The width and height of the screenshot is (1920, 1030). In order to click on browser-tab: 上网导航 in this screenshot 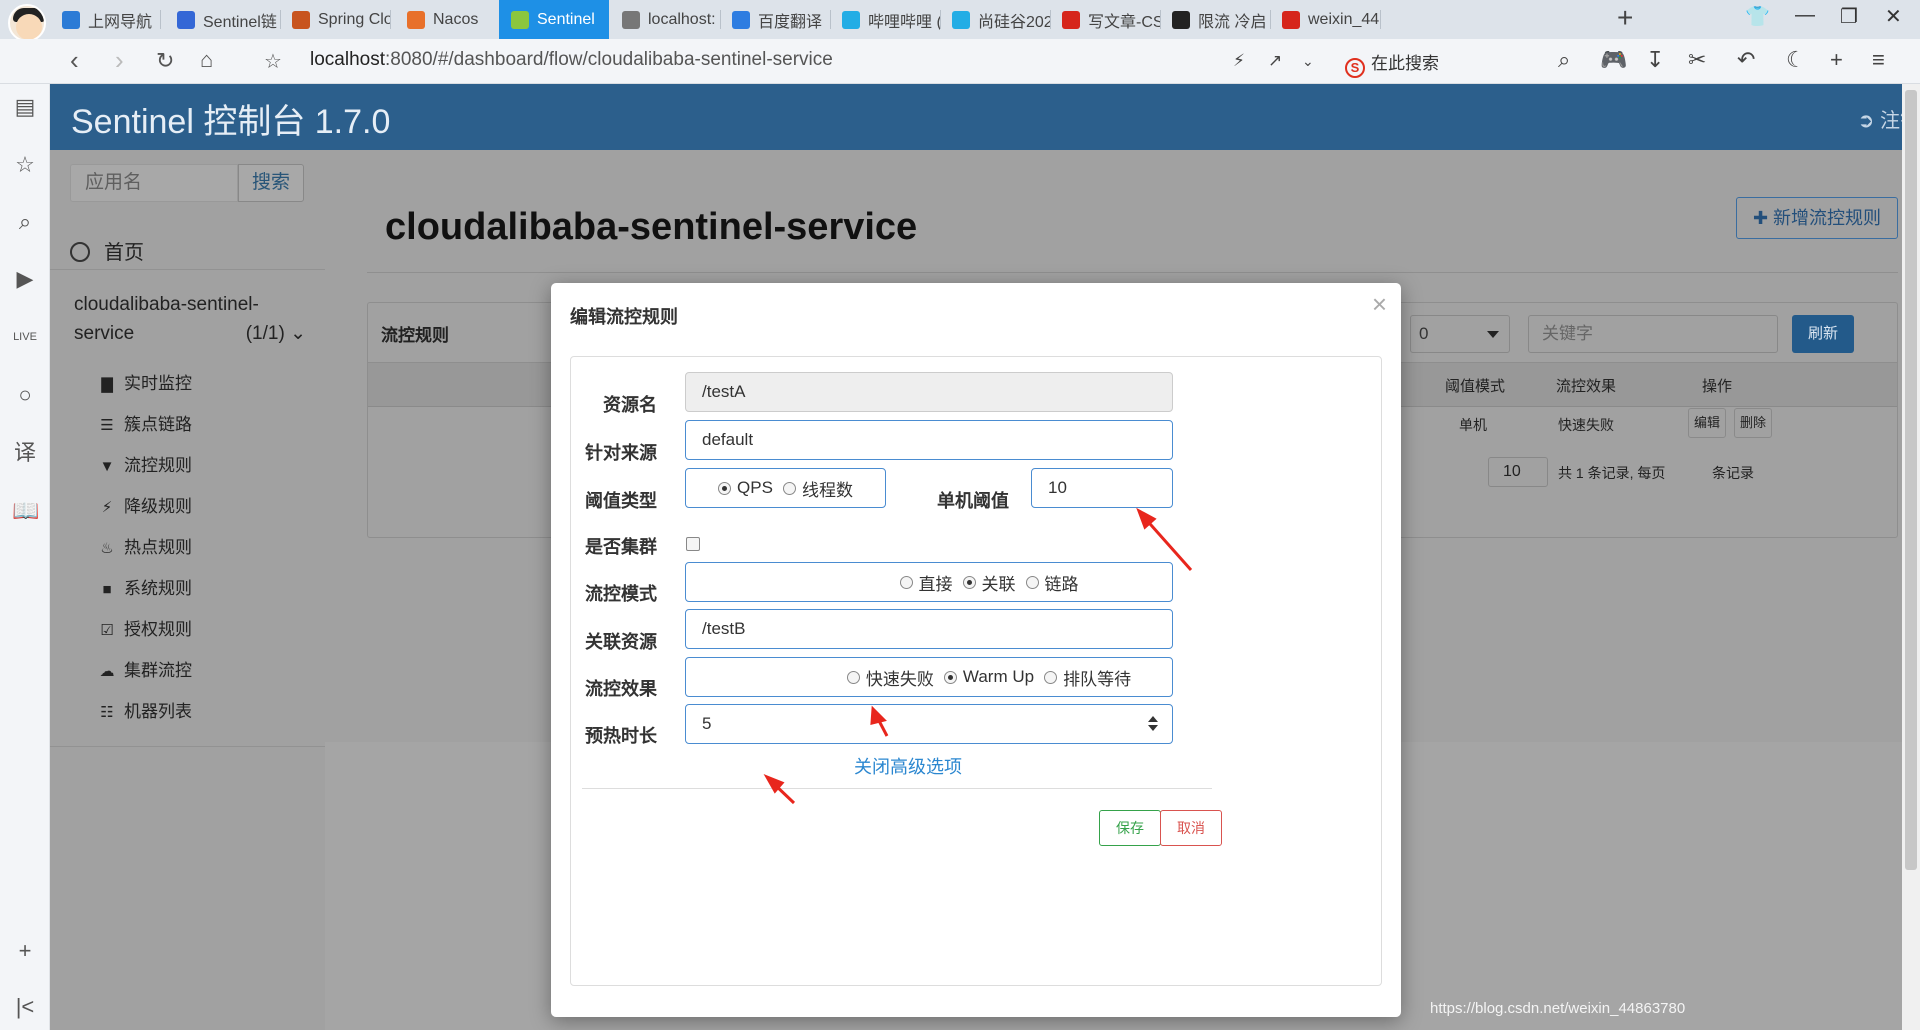, I will do `click(105, 19)`.